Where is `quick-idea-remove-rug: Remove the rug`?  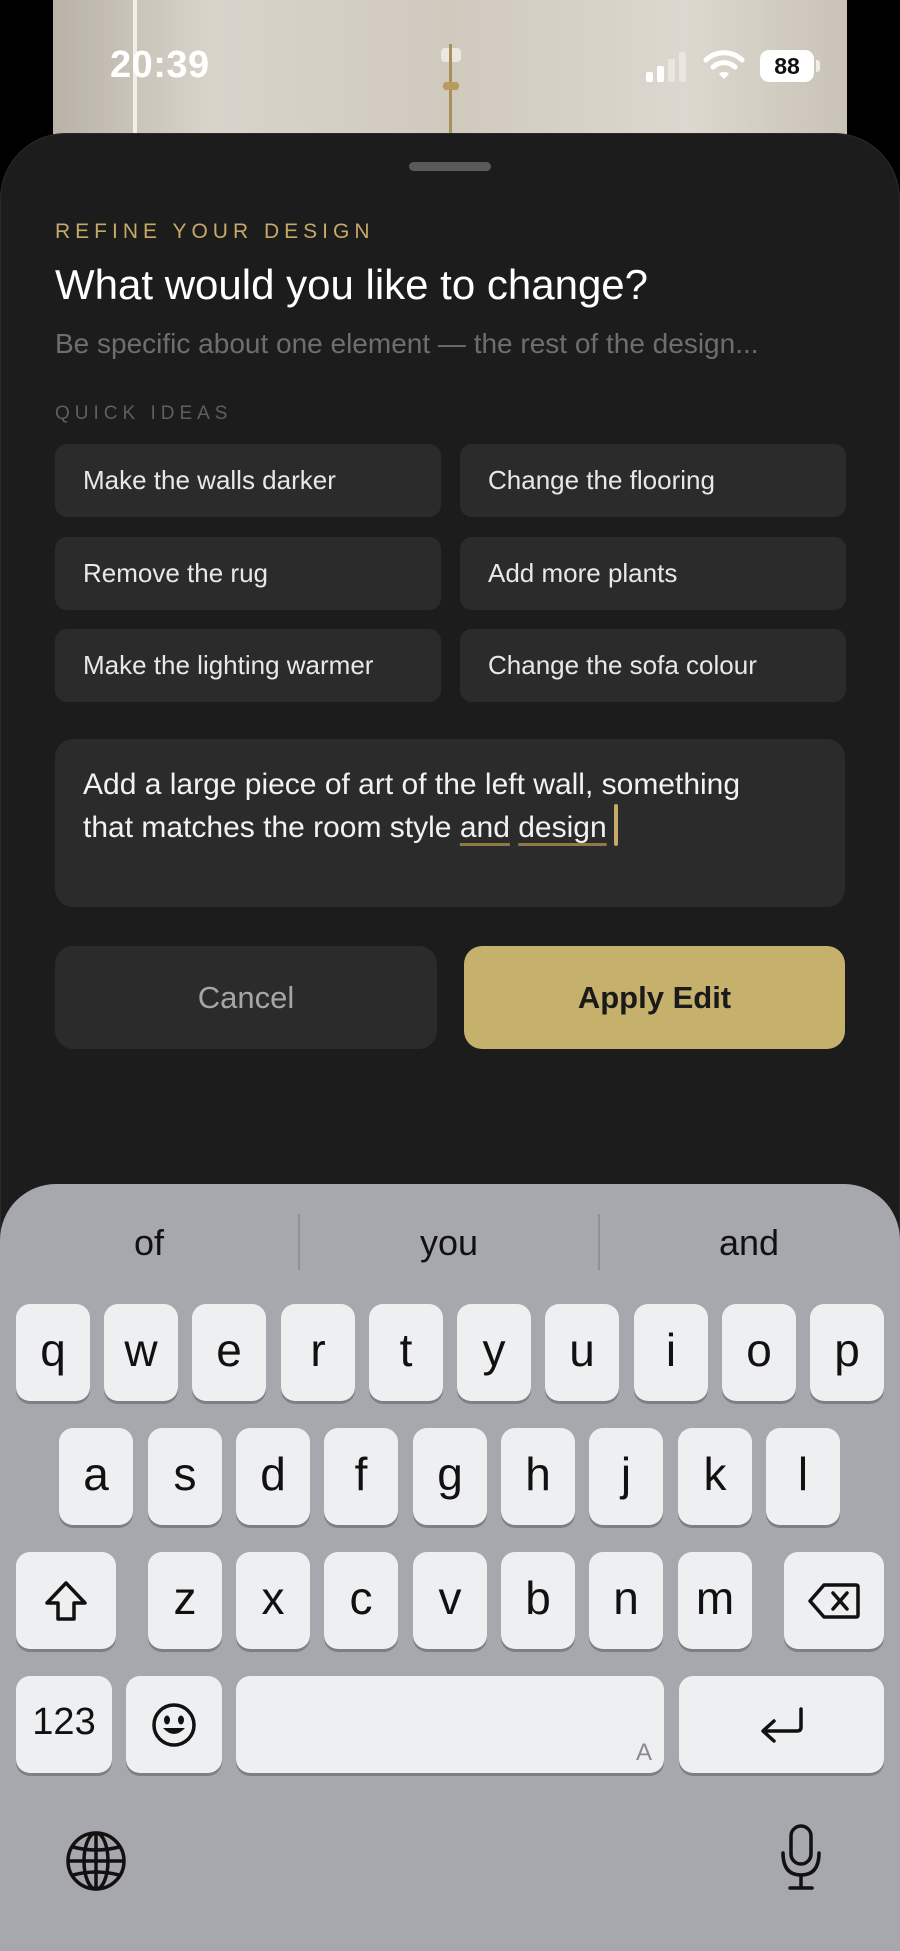 quick-idea-remove-rug: Remove the rug is located at coordinates (248, 573).